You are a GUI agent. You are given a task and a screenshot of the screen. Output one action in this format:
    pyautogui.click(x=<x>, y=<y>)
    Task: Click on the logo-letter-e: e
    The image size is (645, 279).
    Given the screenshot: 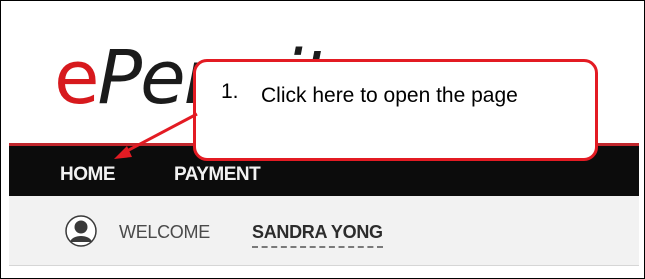 What is the action you would take?
    pyautogui.click(x=77, y=78)
    